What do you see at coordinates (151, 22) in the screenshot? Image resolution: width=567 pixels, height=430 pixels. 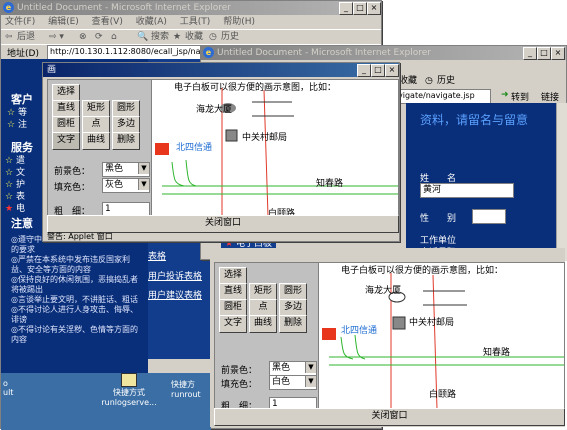 I see `menu-favorites: 收藏(A)` at bounding box center [151, 22].